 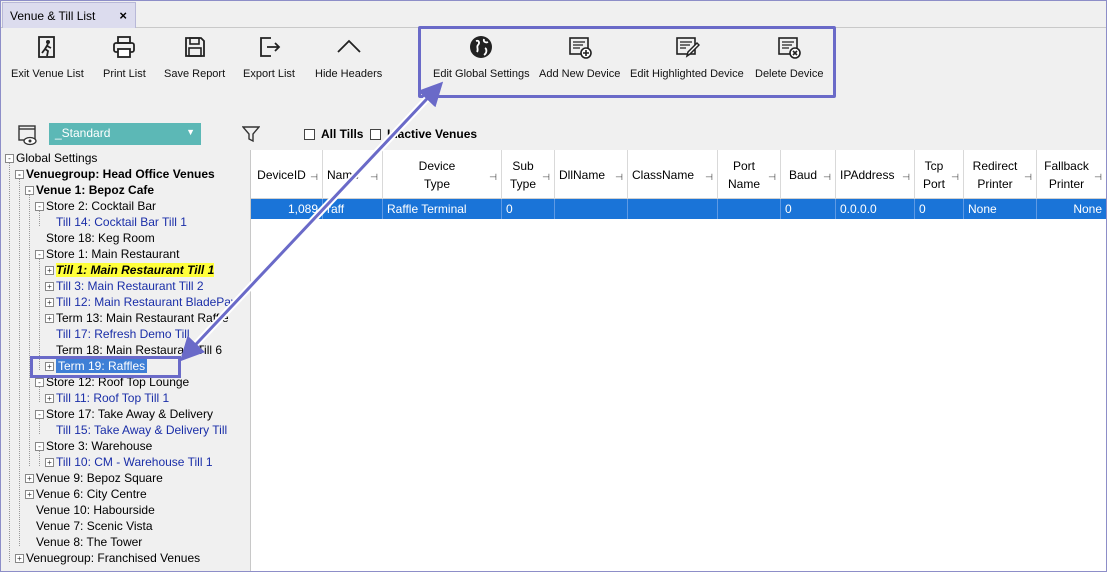 I want to click on column-header: DeviceID ⊣, so click(x=287, y=174).